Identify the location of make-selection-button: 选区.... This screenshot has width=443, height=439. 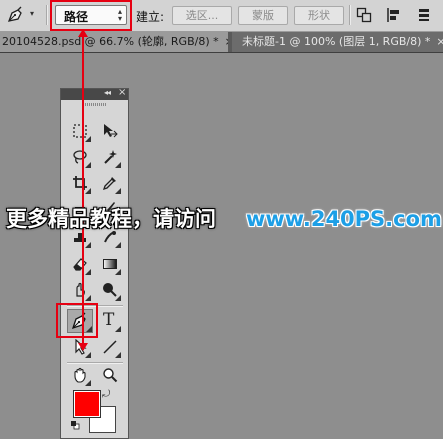
(202, 15).